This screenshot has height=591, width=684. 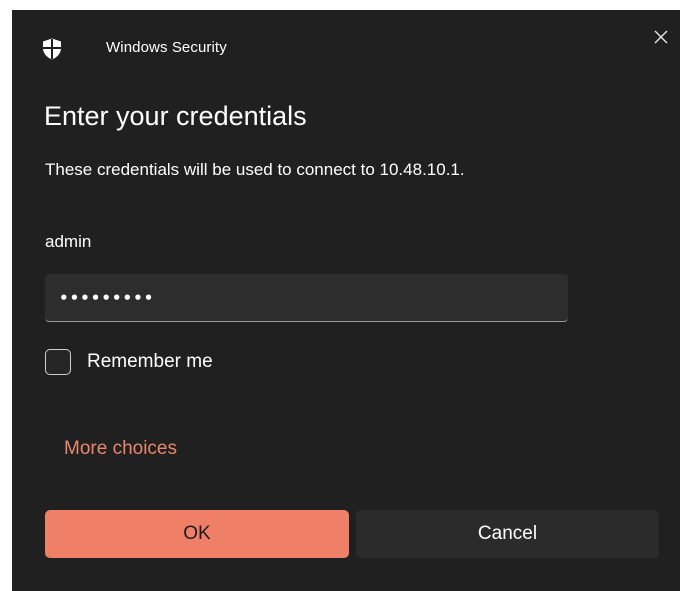 What do you see at coordinates (166, 47) in the screenshot?
I see `app-title: Windows Security` at bounding box center [166, 47].